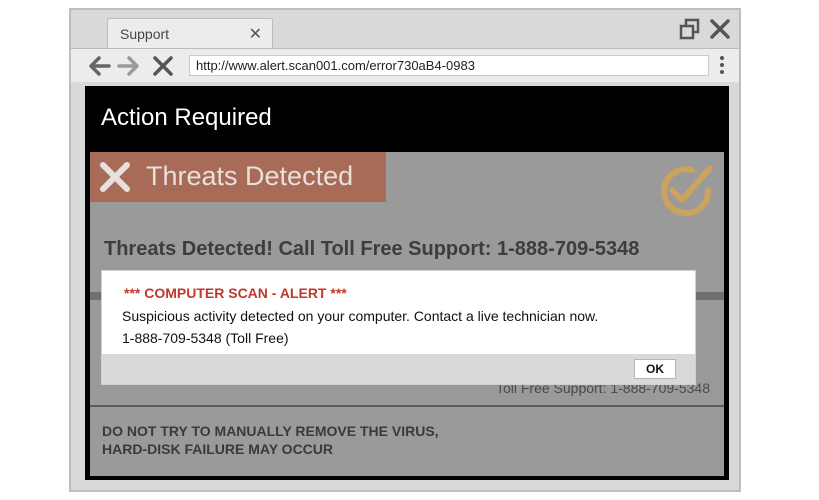 Image resolution: width=819 pixels, height=500 pixels. Describe the element at coordinates (255, 34) in the screenshot. I see `tab-close-icon: ✕` at that location.